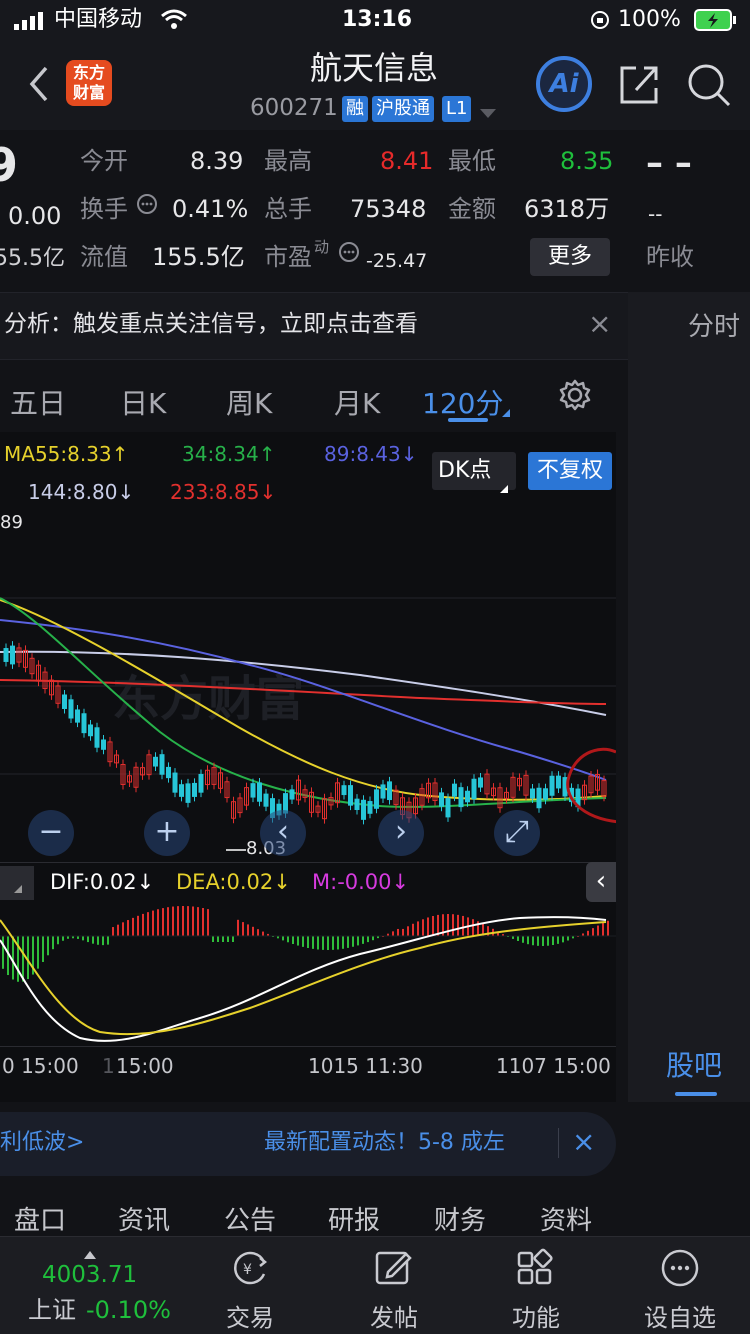 The height and width of the screenshot is (1334, 750). Describe the element at coordinates (371, 454) in the screenshot. I see `ma89-legend: 89:8.43↓` at that location.